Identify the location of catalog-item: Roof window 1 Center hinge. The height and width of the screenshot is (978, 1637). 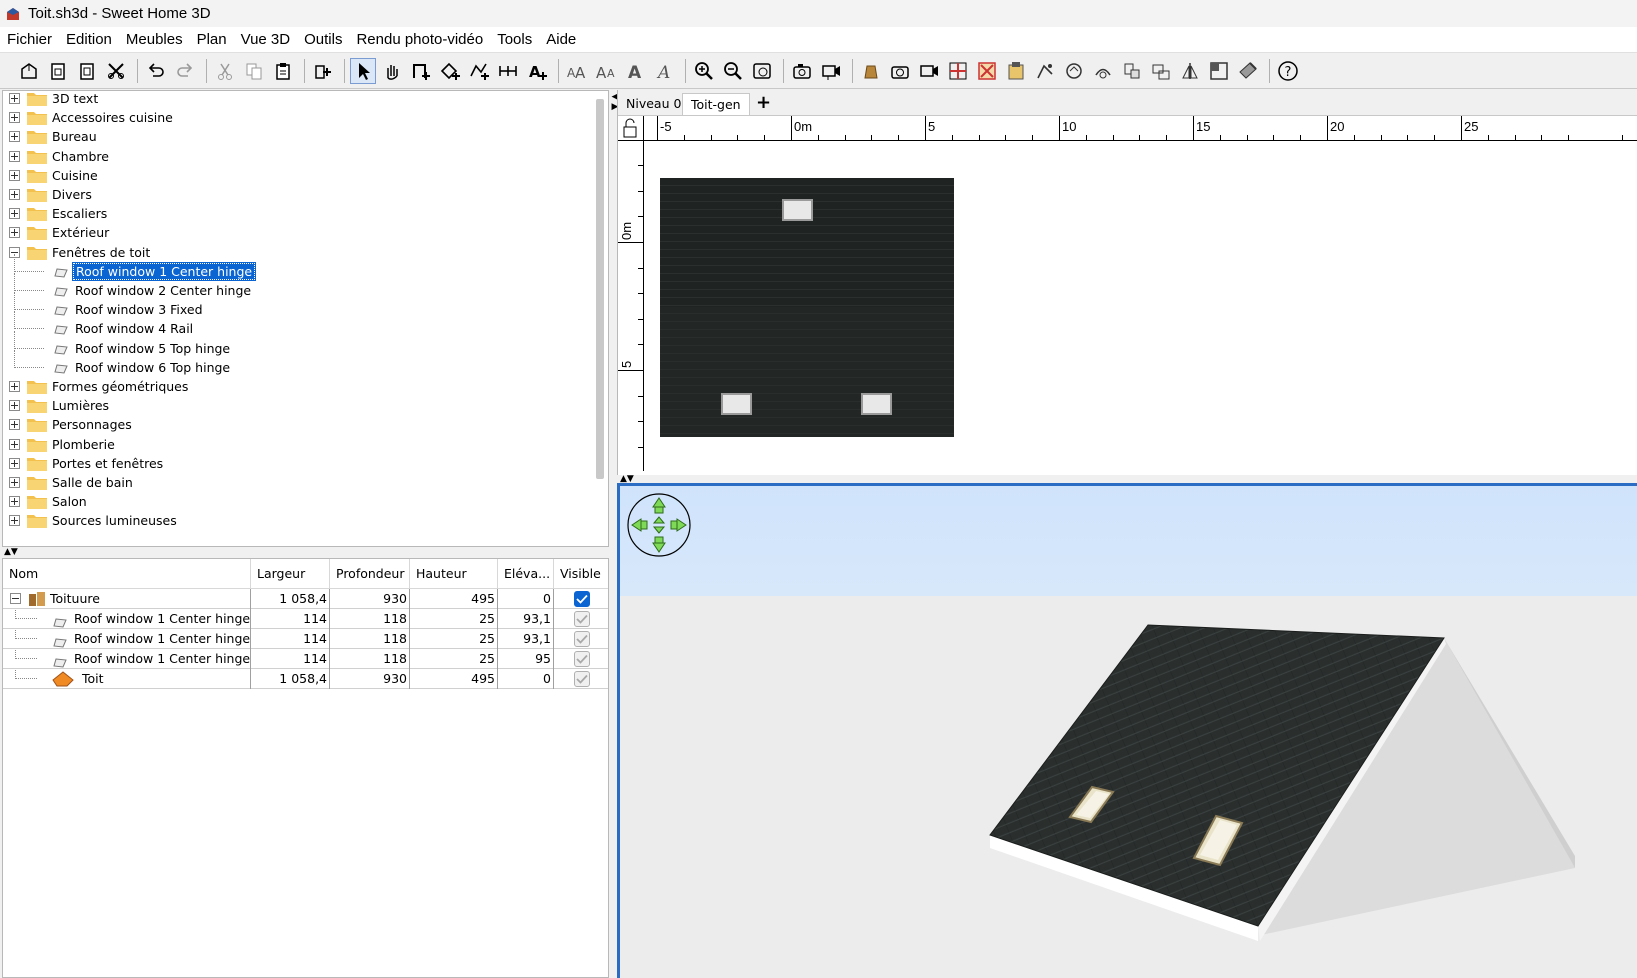
(298, 267).